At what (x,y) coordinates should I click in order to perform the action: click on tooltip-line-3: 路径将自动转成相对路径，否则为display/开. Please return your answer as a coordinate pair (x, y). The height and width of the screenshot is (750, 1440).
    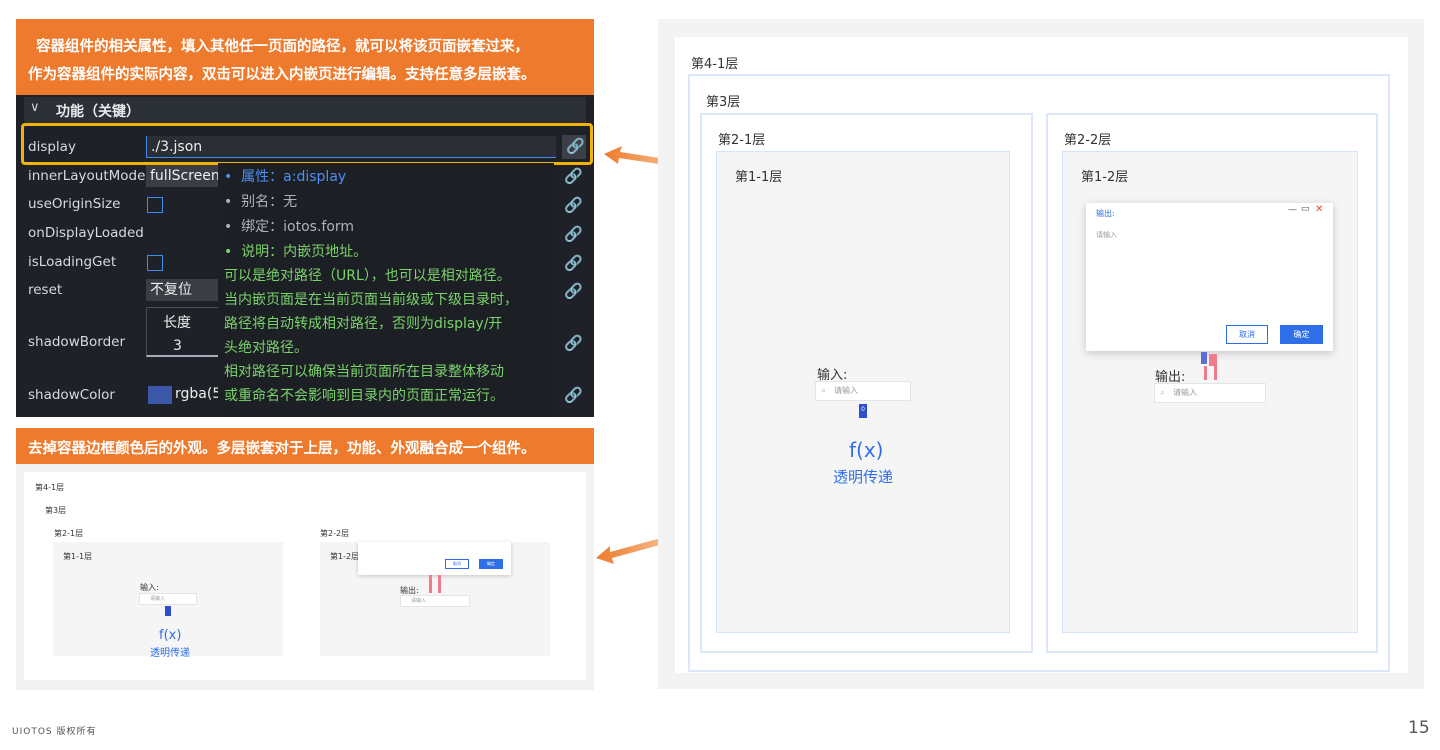
    Looking at the image, I should click on (363, 324).